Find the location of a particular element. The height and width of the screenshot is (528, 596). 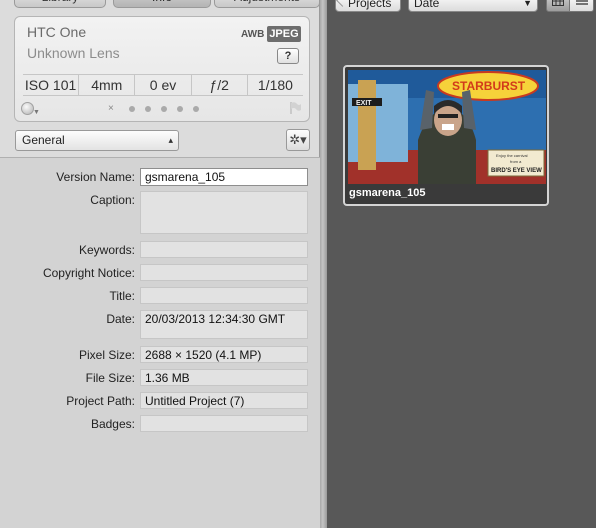

thumbnail-name: gsmarena_105 is located at coordinates (387, 193).